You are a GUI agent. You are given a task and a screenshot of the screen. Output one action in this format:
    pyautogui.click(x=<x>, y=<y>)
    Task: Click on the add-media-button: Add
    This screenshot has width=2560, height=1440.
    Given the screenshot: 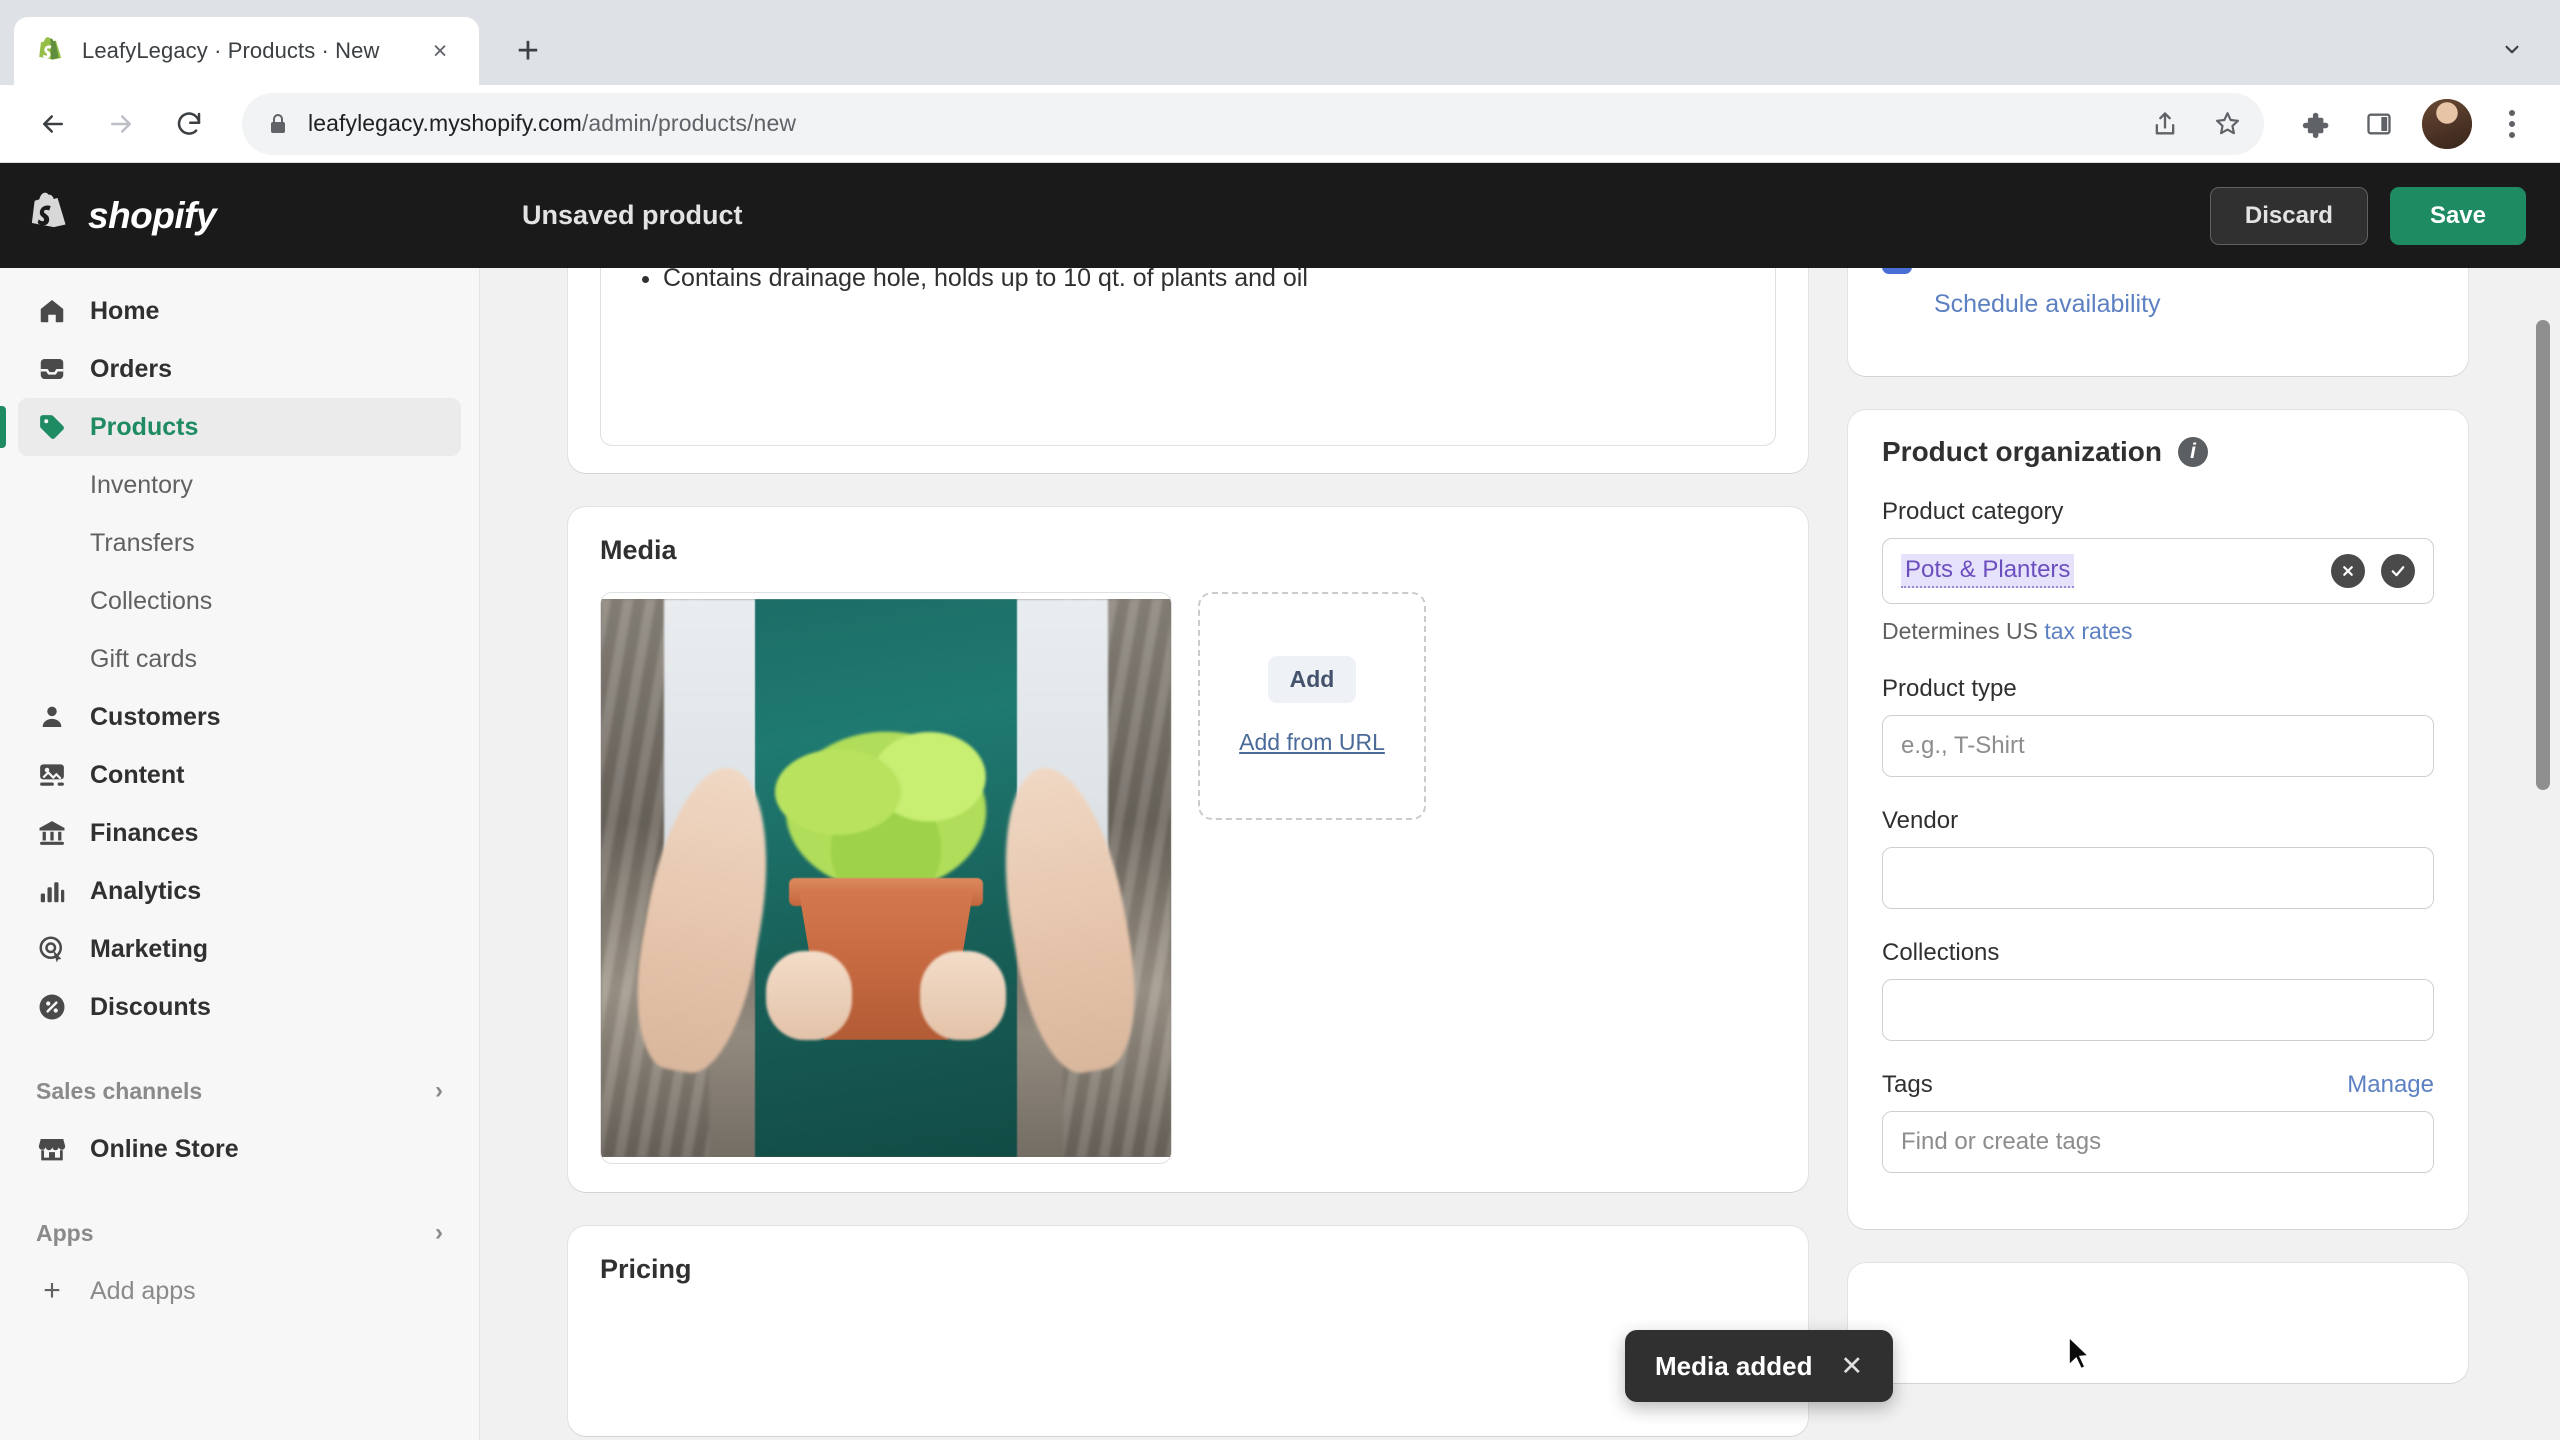 What is the action you would take?
    pyautogui.click(x=1312, y=679)
    